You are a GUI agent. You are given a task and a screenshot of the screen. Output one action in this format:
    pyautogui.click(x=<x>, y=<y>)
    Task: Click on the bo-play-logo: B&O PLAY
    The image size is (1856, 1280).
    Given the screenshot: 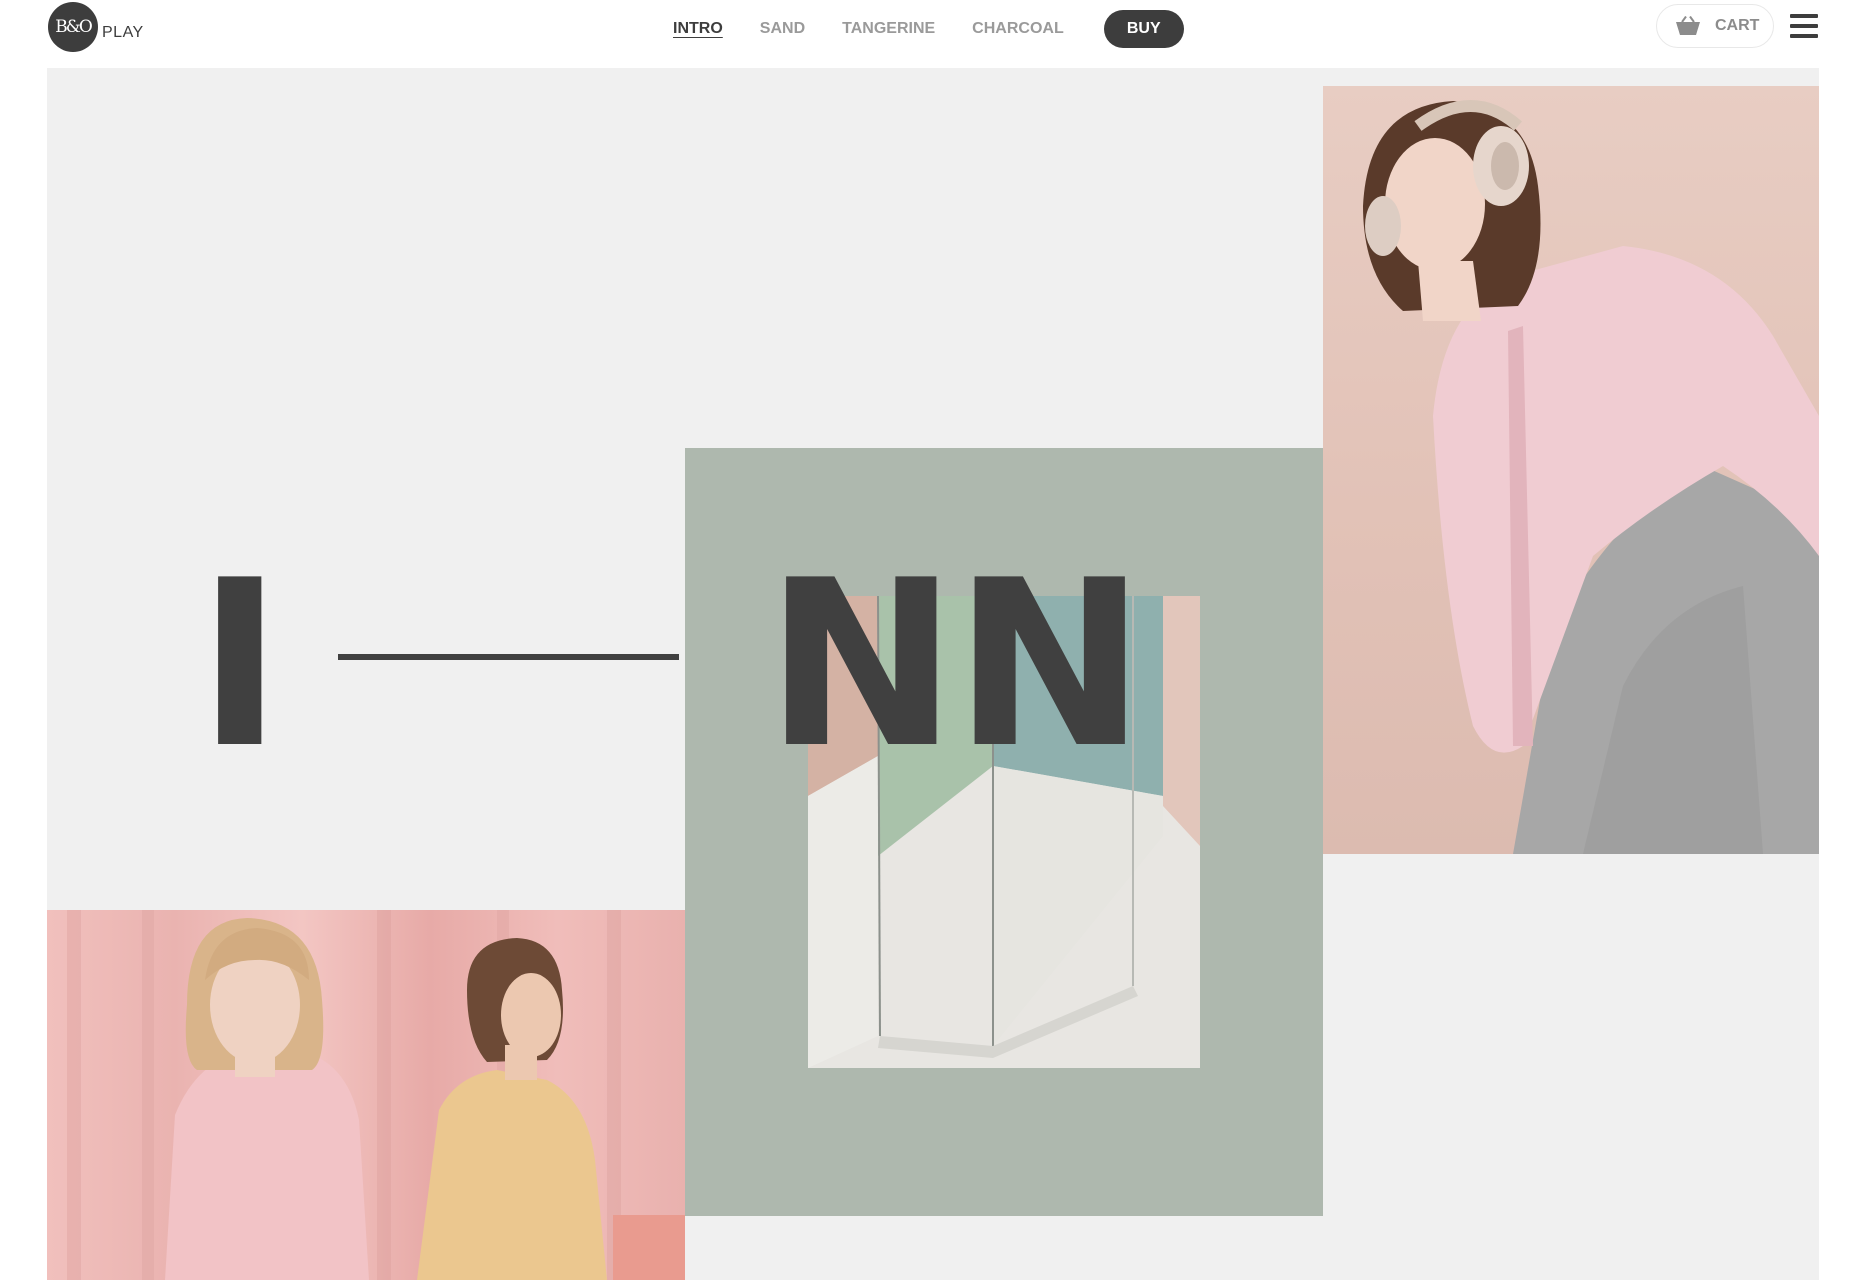 What is the action you would take?
    pyautogui.click(x=96, y=27)
    